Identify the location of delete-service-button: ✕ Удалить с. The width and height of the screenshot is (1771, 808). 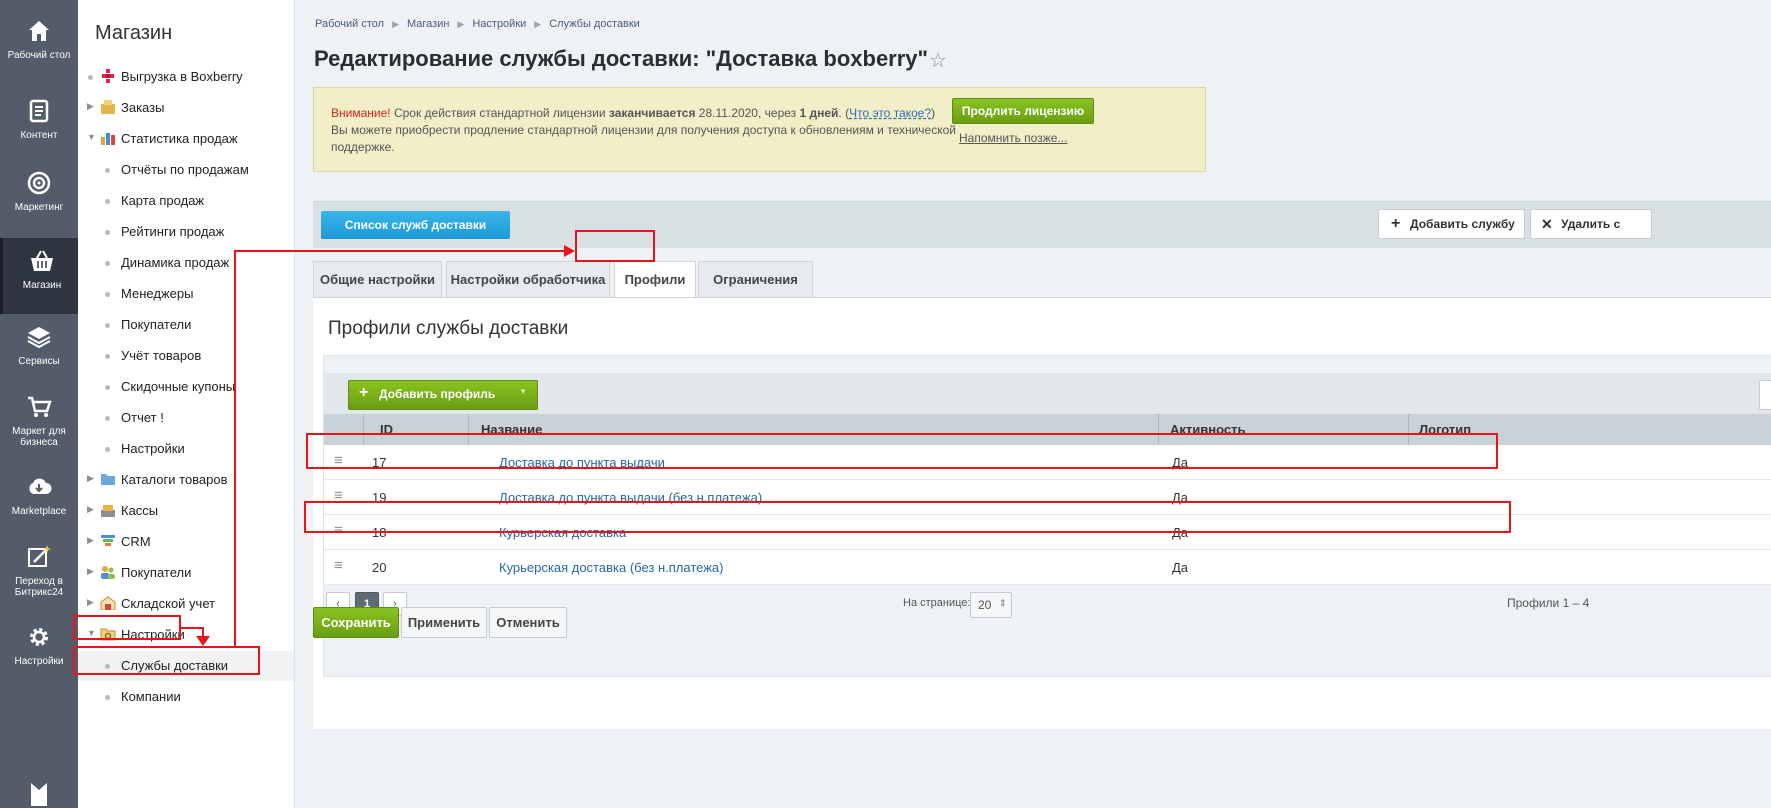
(1591, 224).